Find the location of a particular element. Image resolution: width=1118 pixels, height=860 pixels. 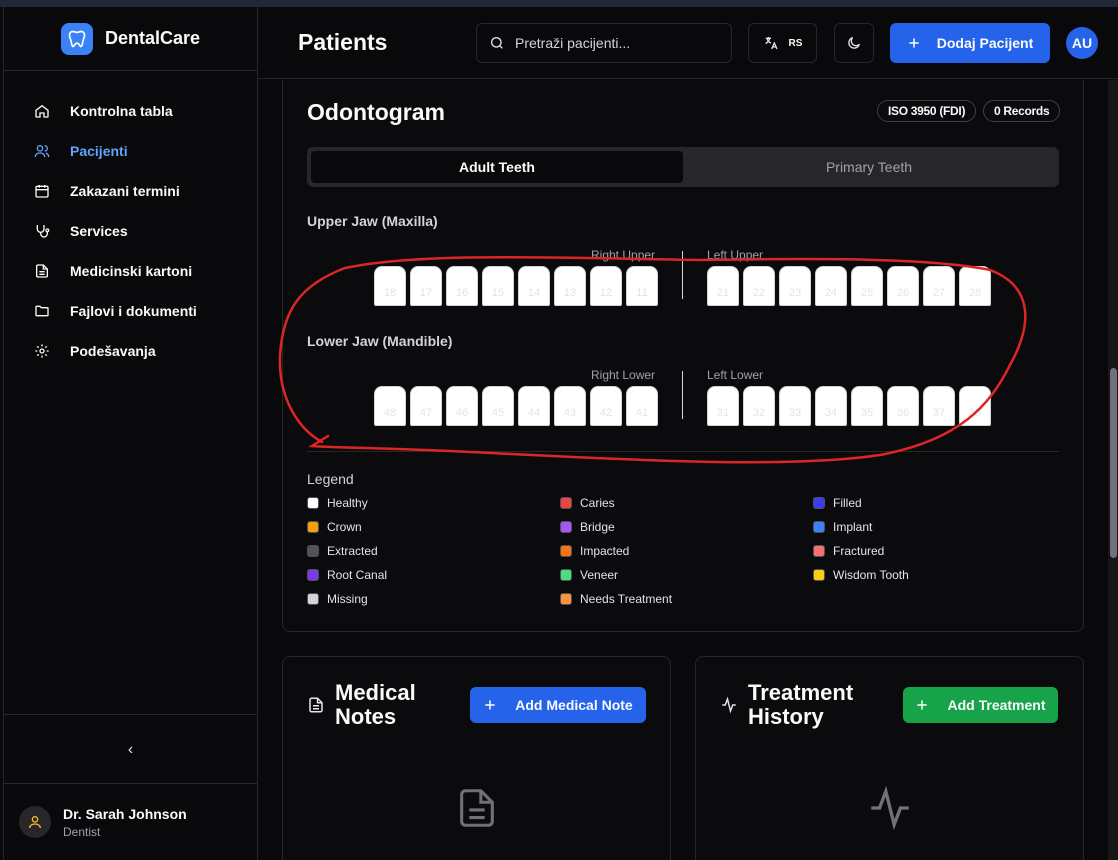

add-medical-note-button: Add Medical Note is located at coordinates (558, 705).